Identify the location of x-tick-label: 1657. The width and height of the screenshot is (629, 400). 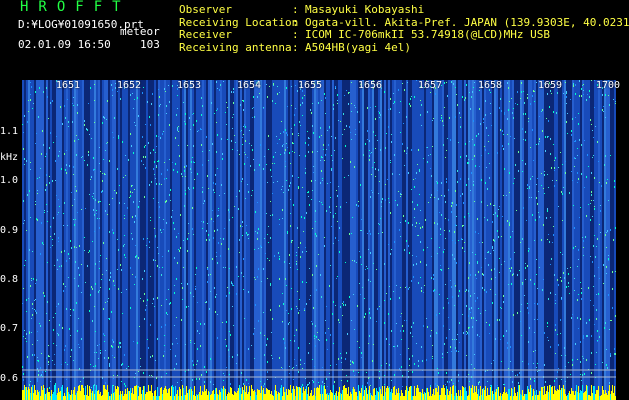
(430, 85).